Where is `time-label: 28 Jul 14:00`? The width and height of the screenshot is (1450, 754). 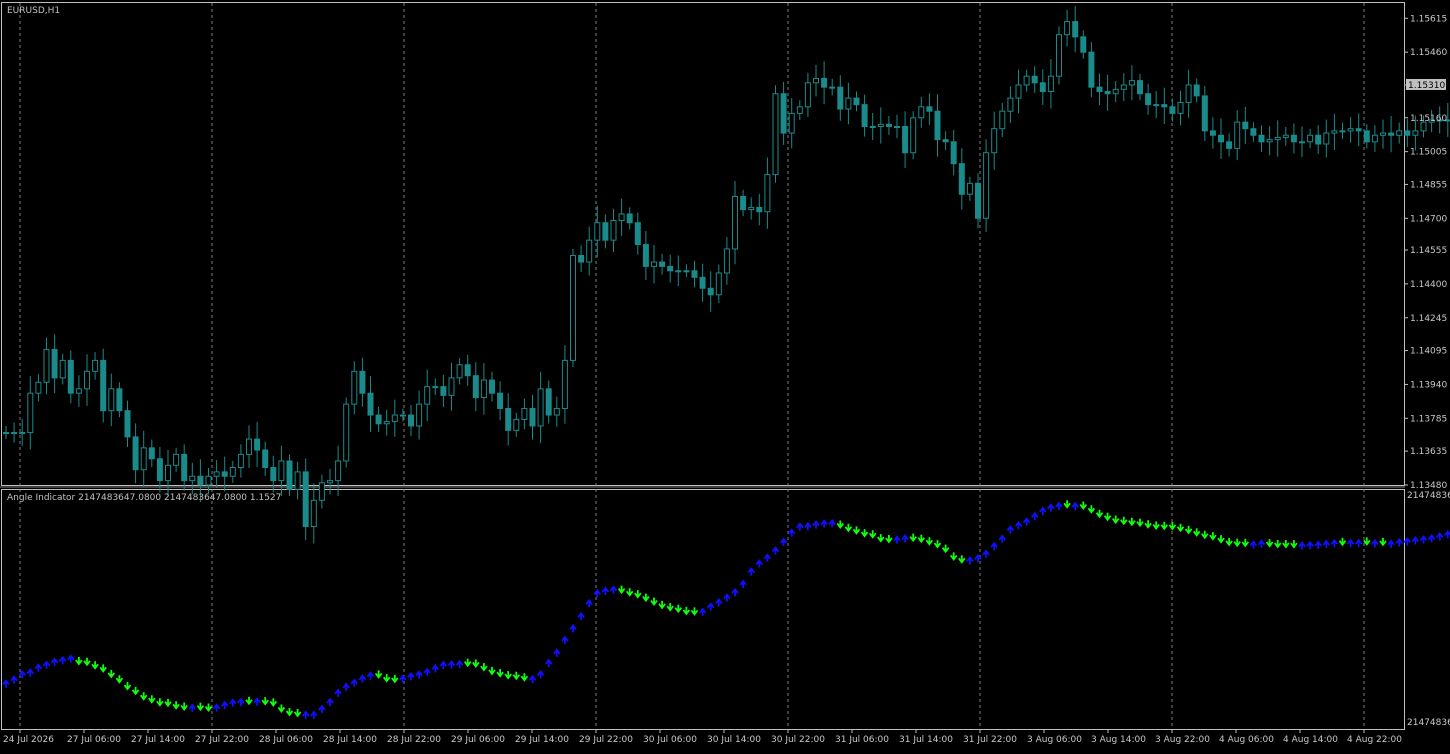
time-label: 28 Jul 14:00 is located at coordinates (350, 740).